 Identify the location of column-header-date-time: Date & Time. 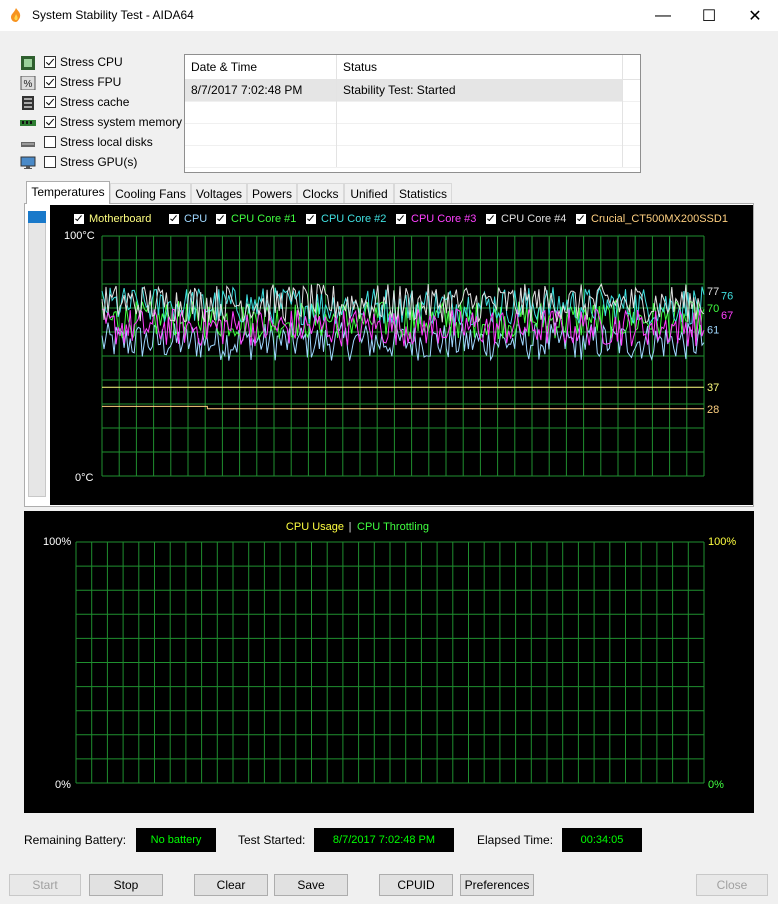
(261, 67).